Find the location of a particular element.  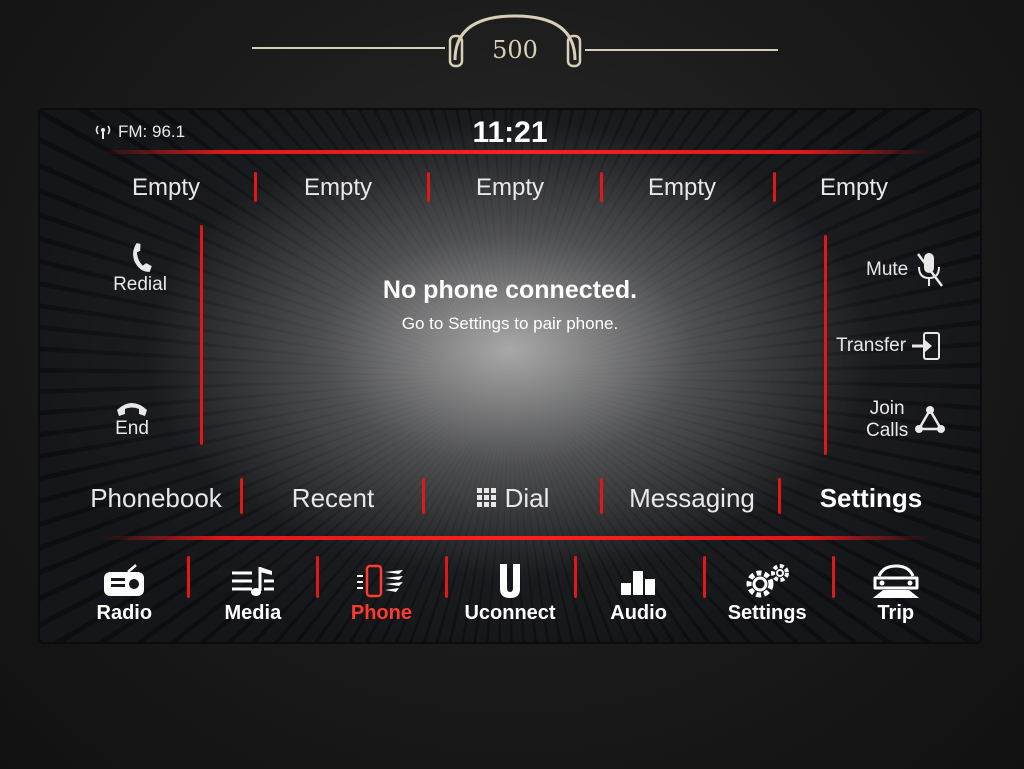

join-calls-label: Join Calls is located at coordinates (887, 420).